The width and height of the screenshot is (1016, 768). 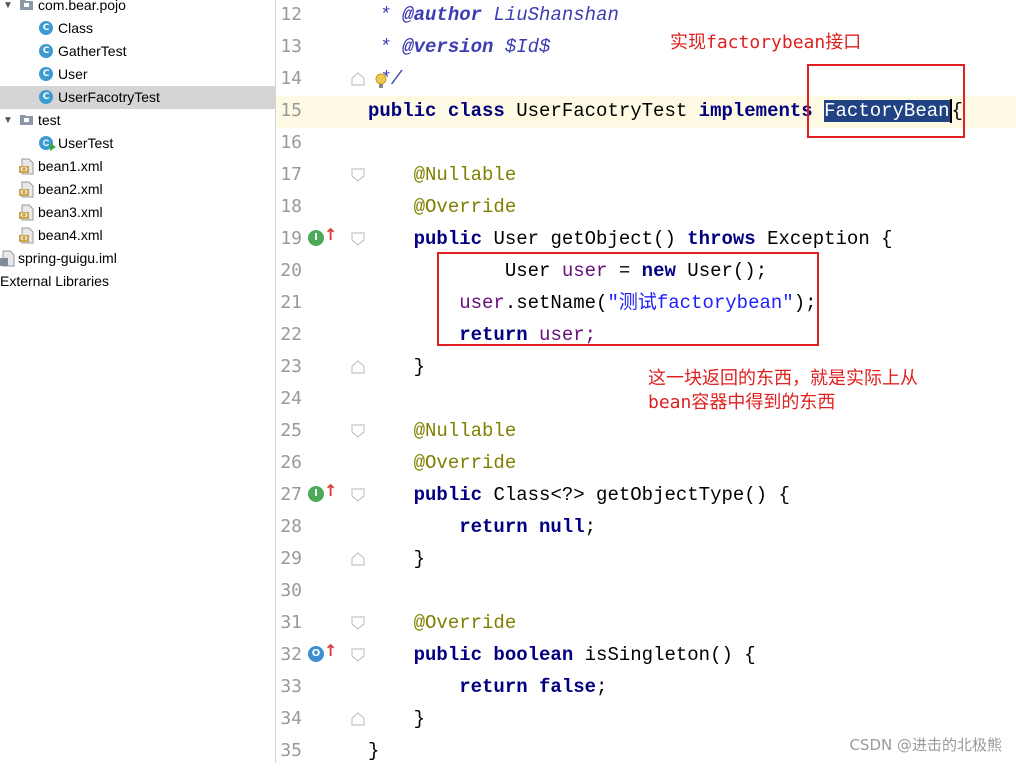 I want to click on line-number: 20, so click(x=291, y=270).